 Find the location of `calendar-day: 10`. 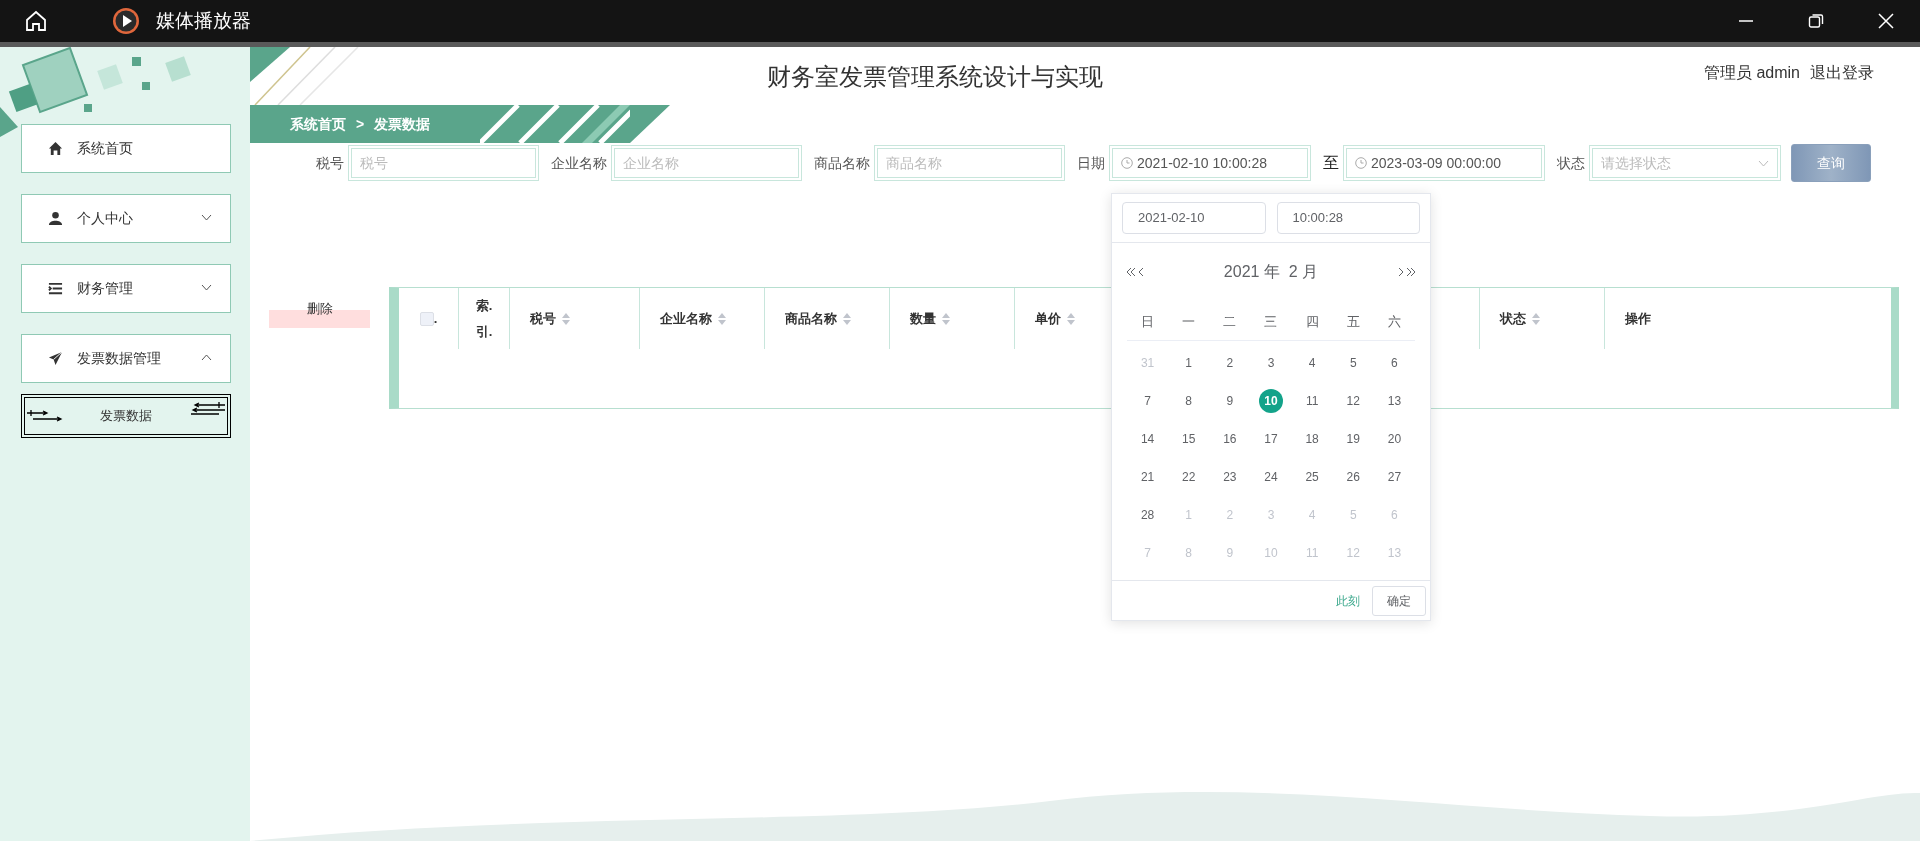

calendar-day: 10 is located at coordinates (1271, 401).